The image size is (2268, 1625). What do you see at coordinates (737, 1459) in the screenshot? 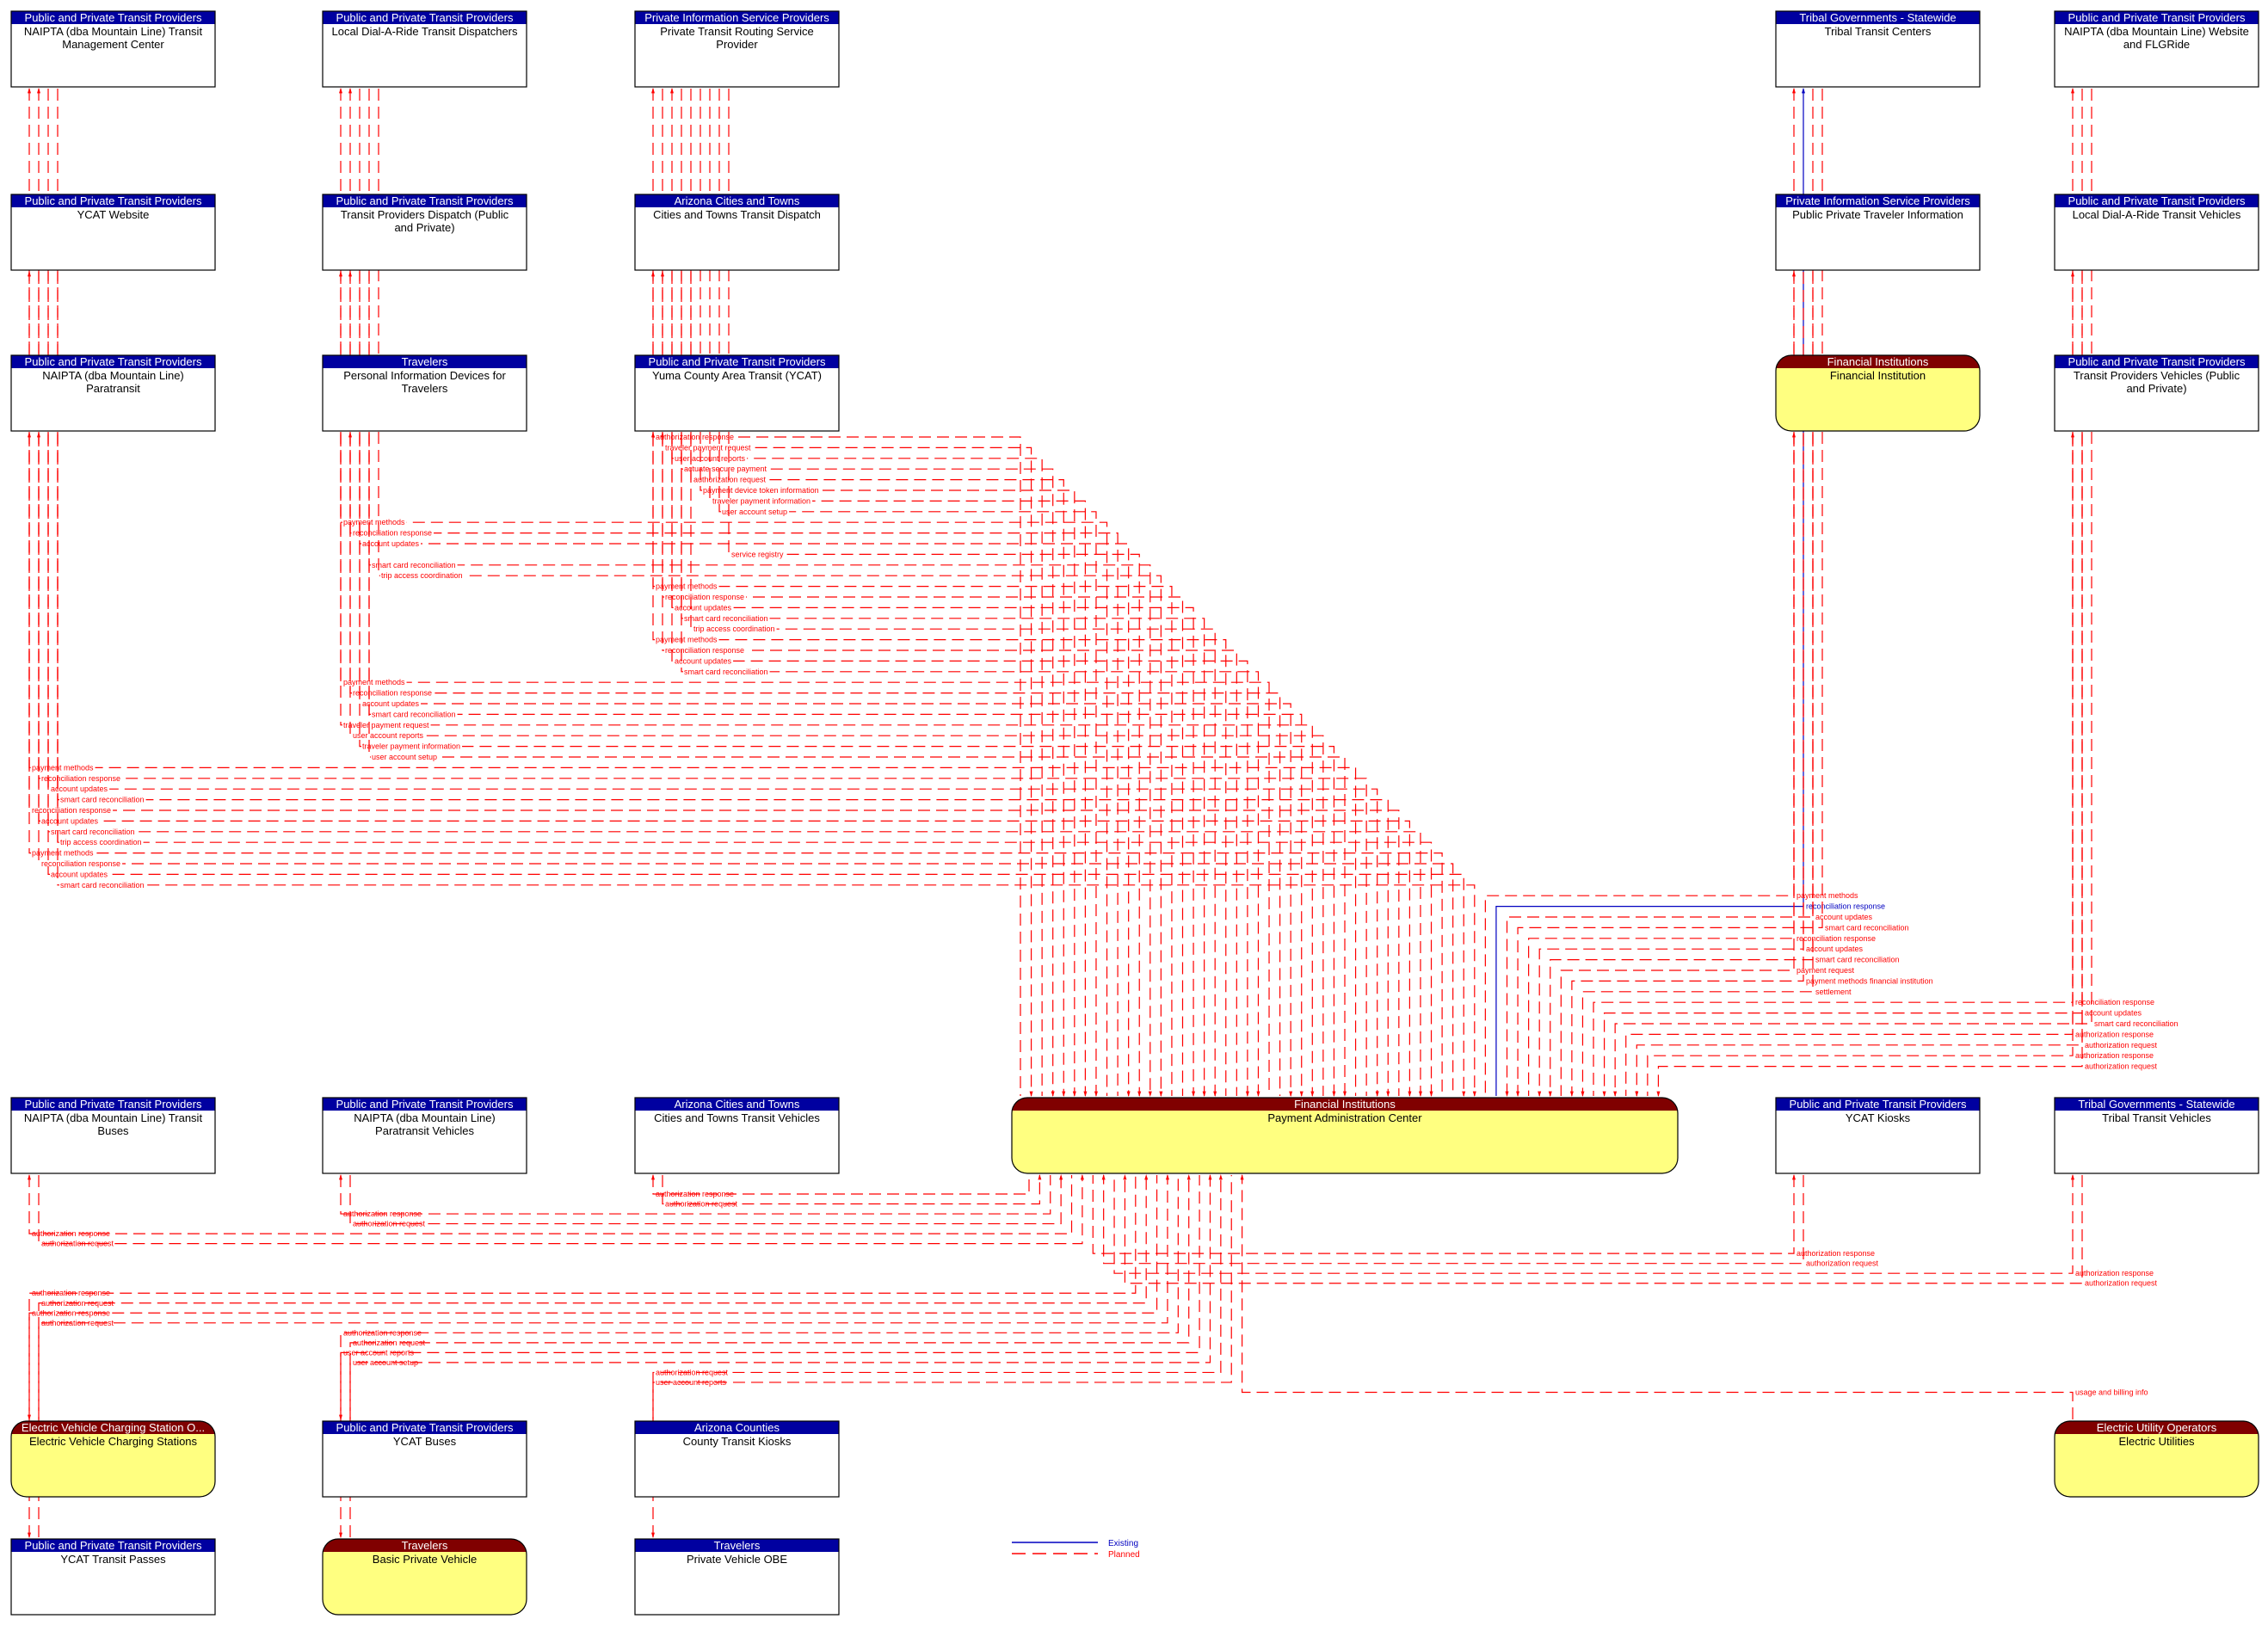
I see `node-cty-kiosk: Arizona CountiesCounty Transit Kiosks` at bounding box center [737, 1459].